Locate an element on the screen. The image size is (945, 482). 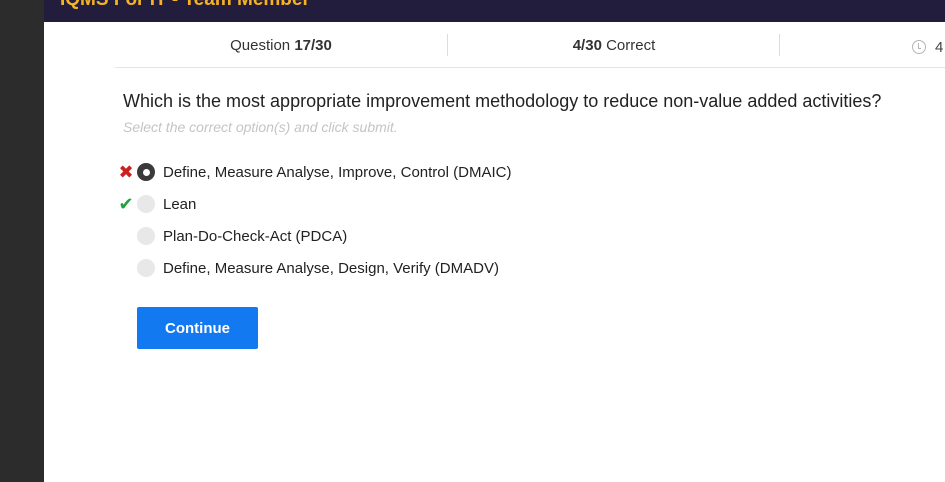
correct-counter-label: Correct is located at coordinates (631, 45).